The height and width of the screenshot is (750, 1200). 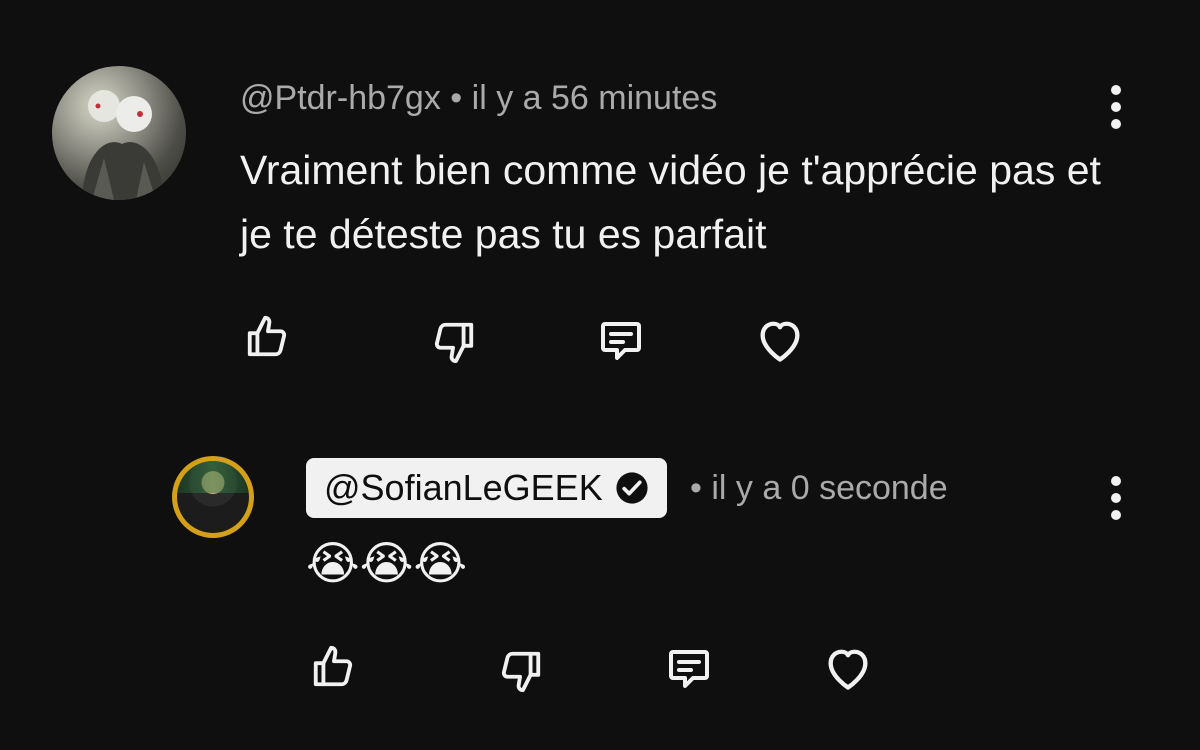 I want to click on reply-time: il y a 0 seconde, so click(x=829, y=488).